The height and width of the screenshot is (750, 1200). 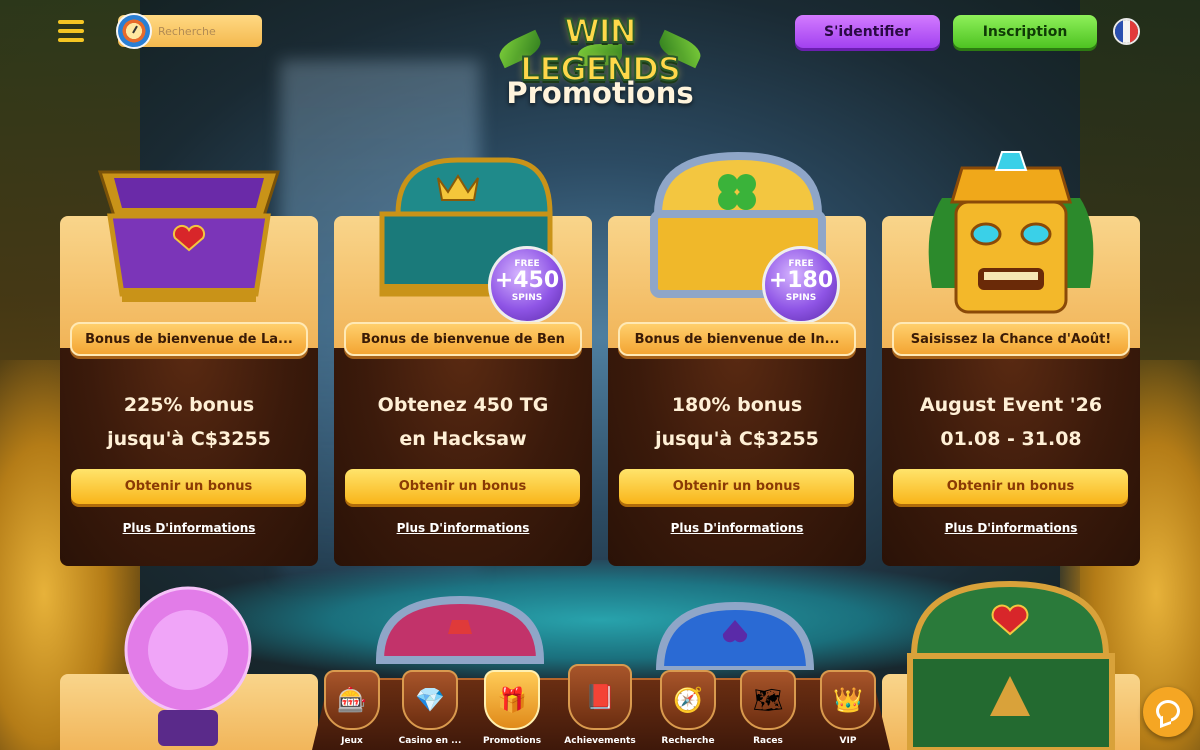 What do you see at coordinates (134, 31) in the screenshot?
I see `compass-search-icon` at bounding box center [134, 31].